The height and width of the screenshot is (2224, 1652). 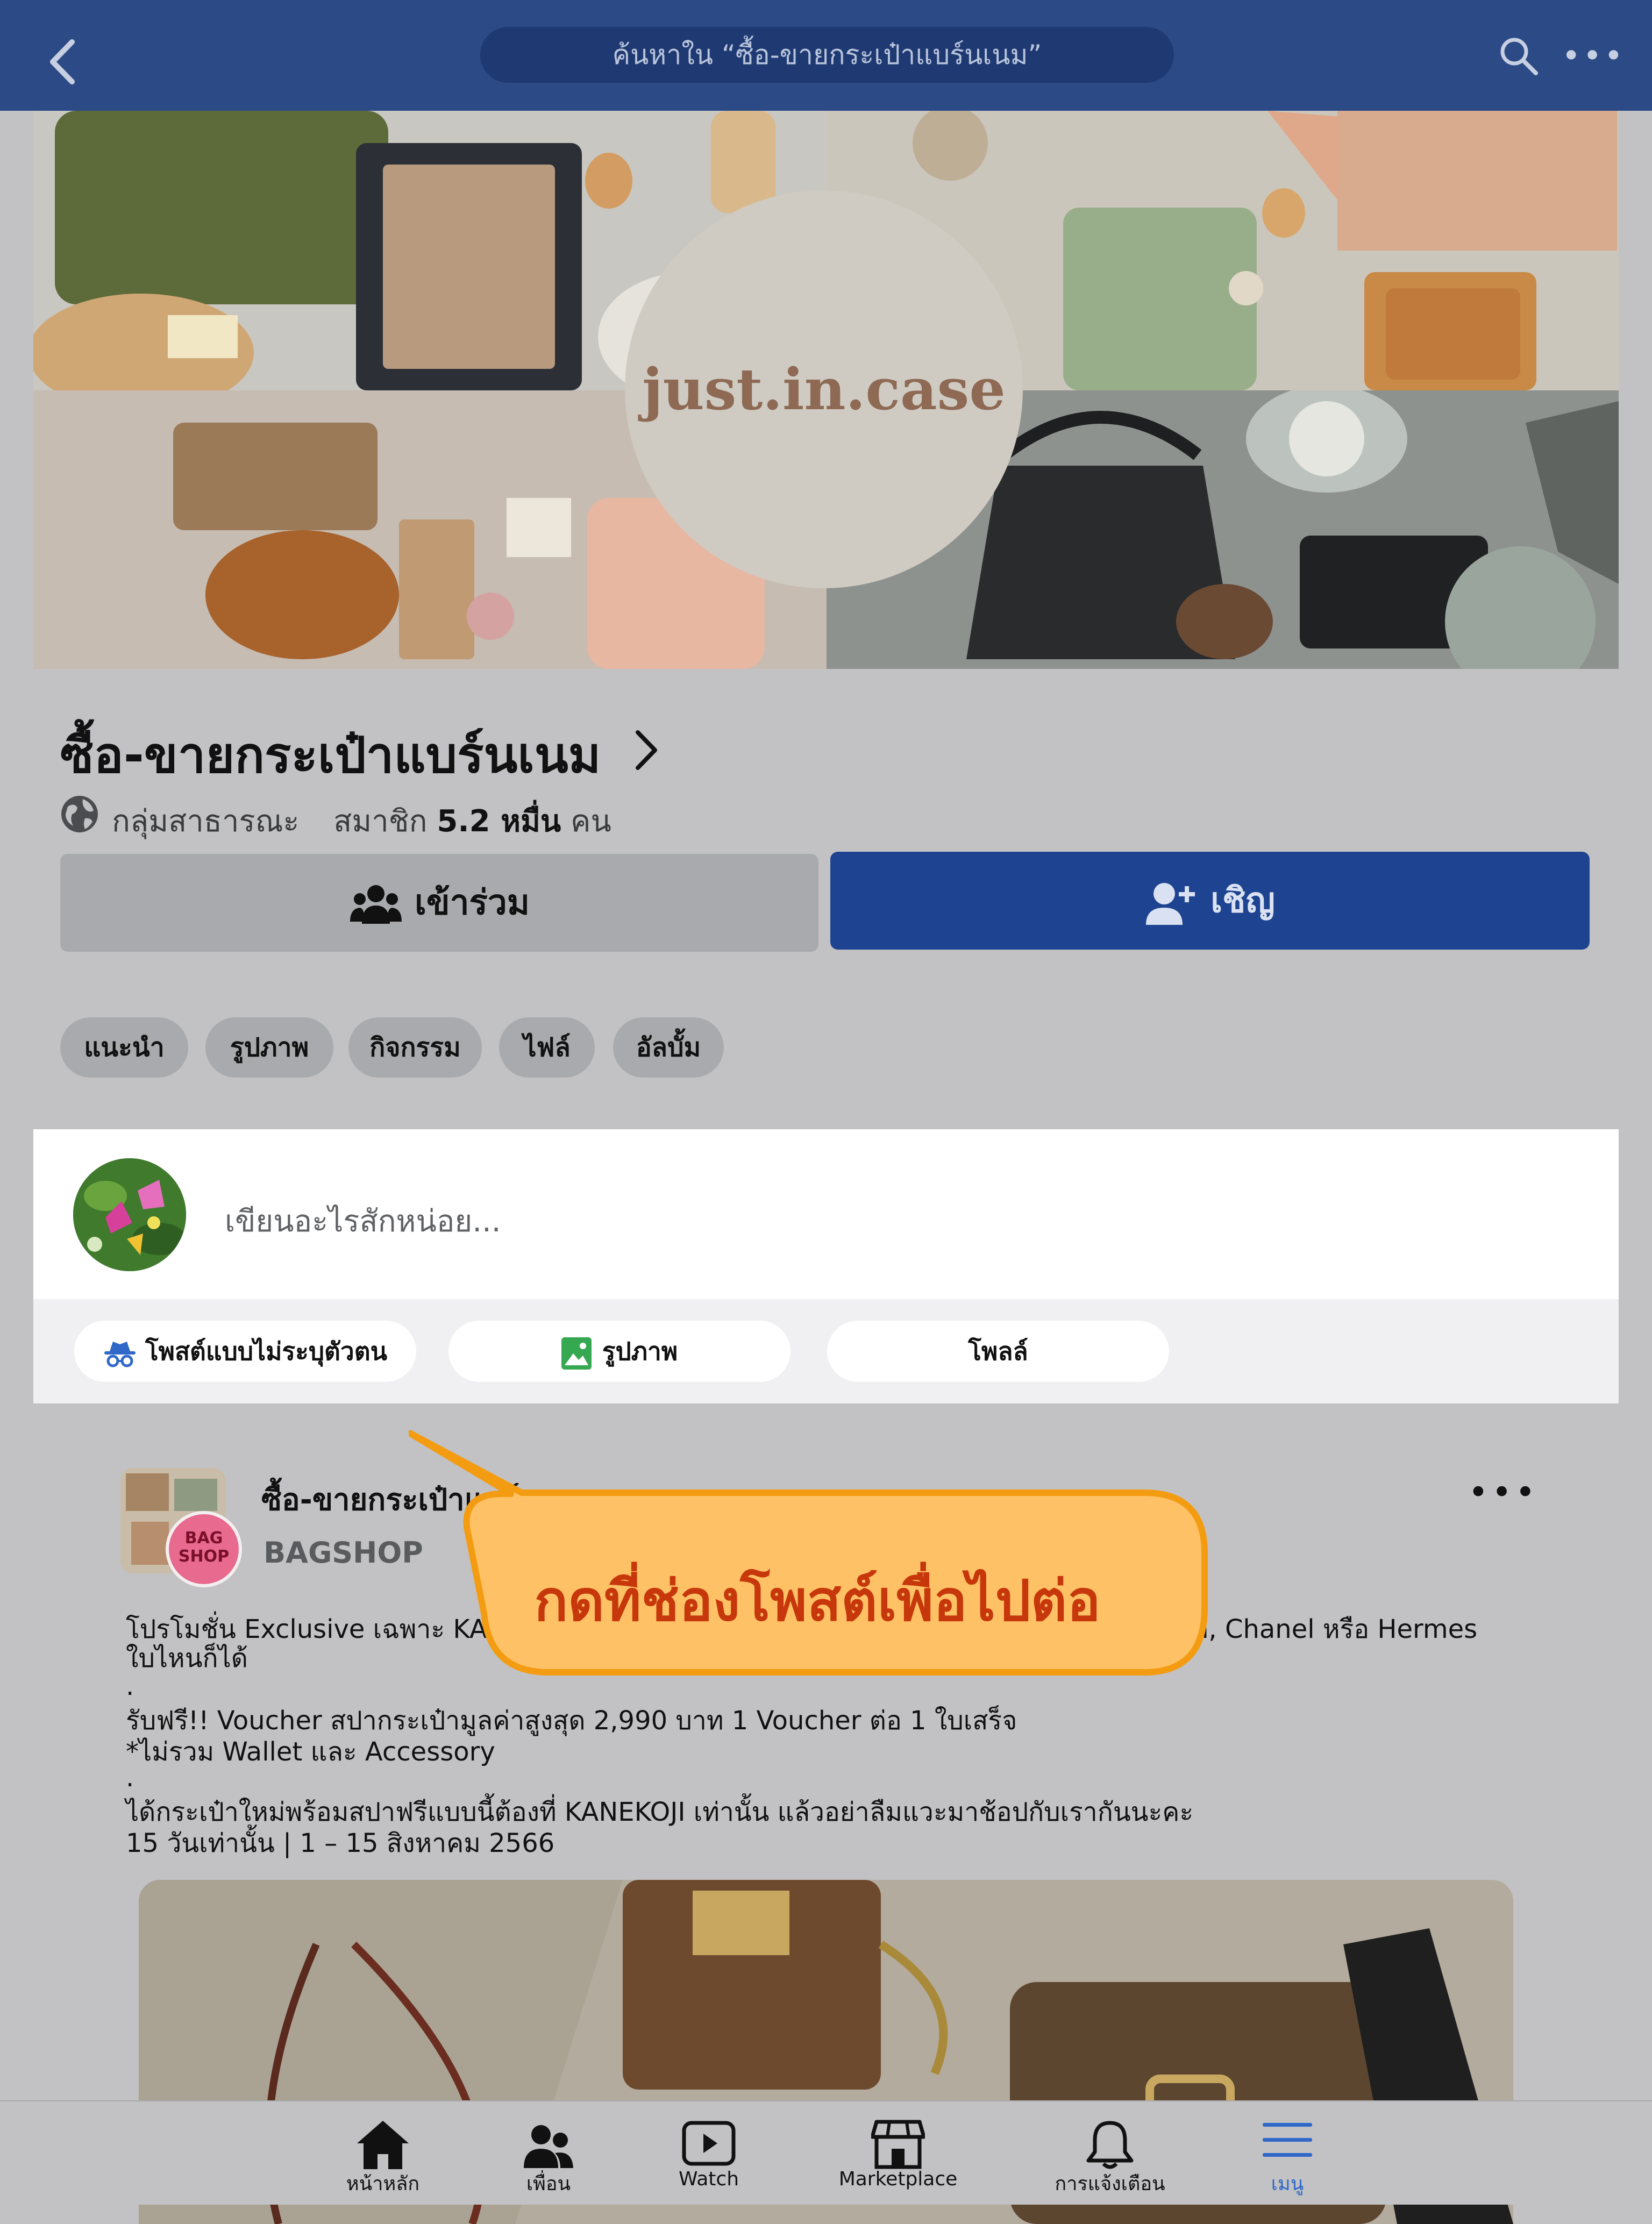 I want to click on search-icon, so click(x=1518, y=55).